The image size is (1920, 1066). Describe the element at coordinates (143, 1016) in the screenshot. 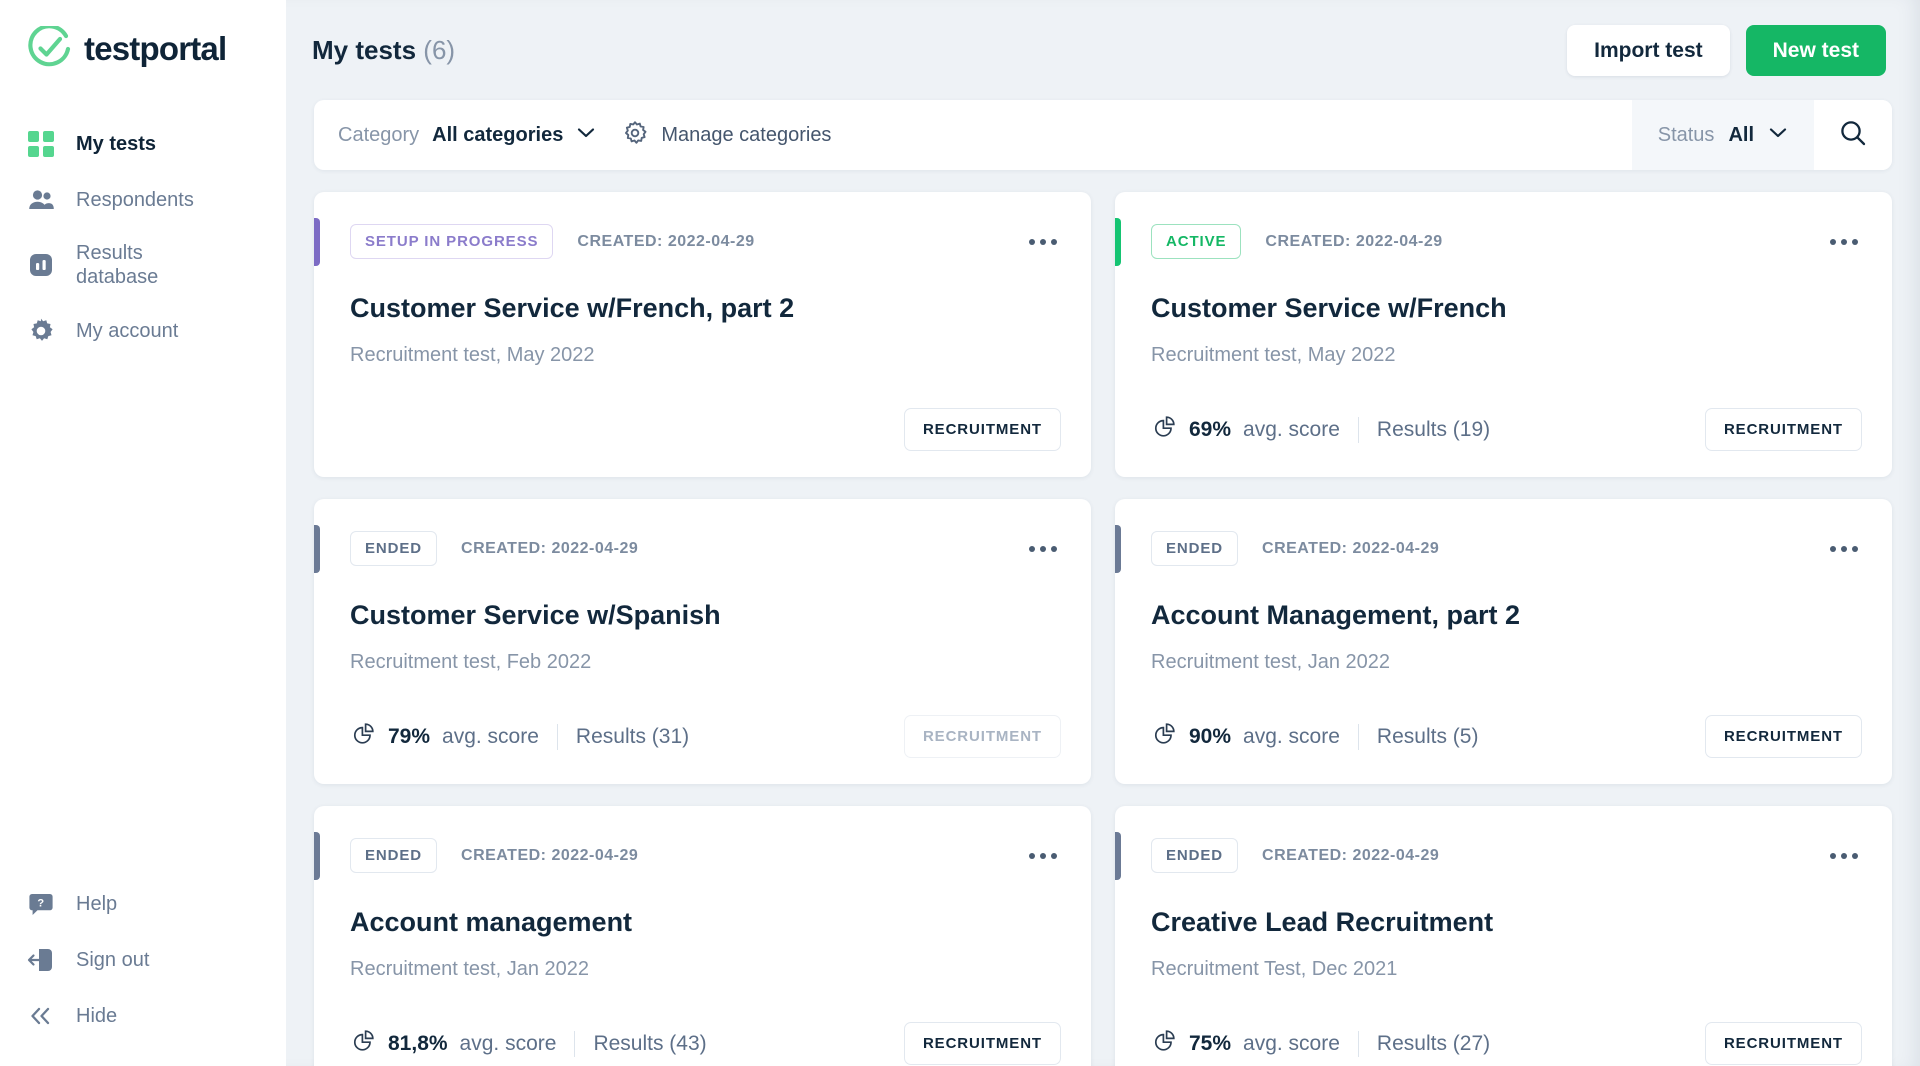

I see `sidebar-item-hide: Hide` at that location.